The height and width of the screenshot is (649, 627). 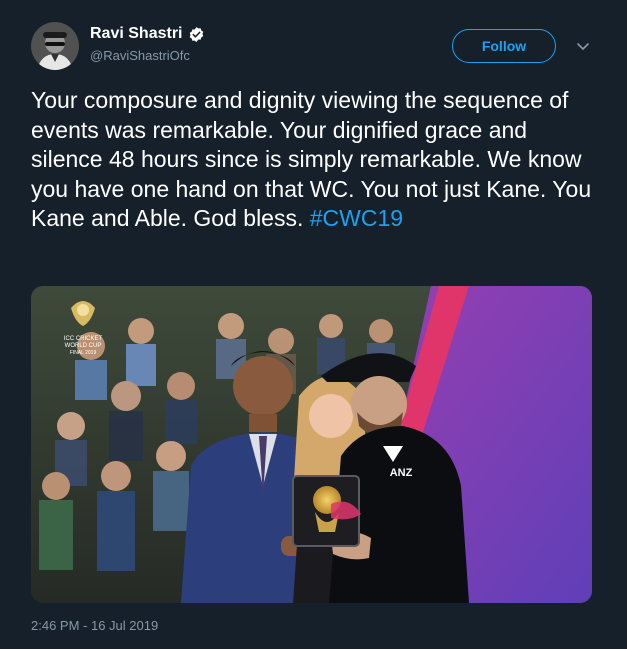 I want to click on tweet-timestamp: 2:46 PM - 16 Jul 2019, so click(x=94, y=625).